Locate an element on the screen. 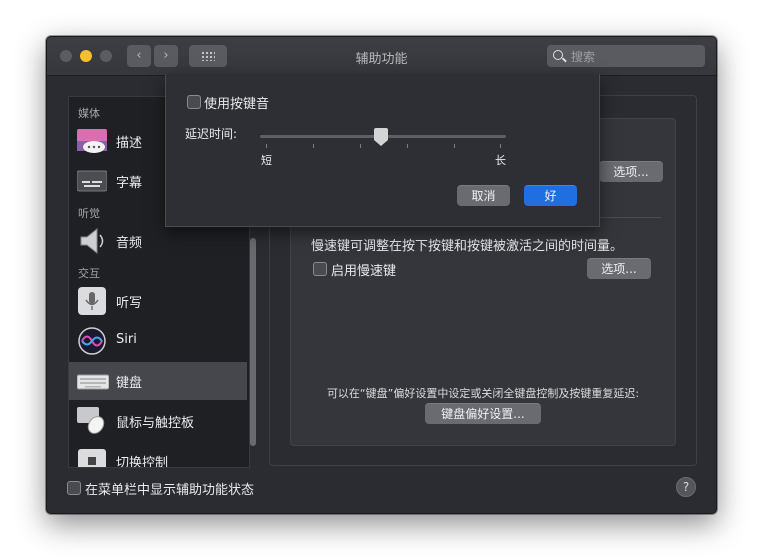 The width and height of the screenshot is (766, 560). sidebar-item-dictation: 听写 is located at coordinates (158, 301).